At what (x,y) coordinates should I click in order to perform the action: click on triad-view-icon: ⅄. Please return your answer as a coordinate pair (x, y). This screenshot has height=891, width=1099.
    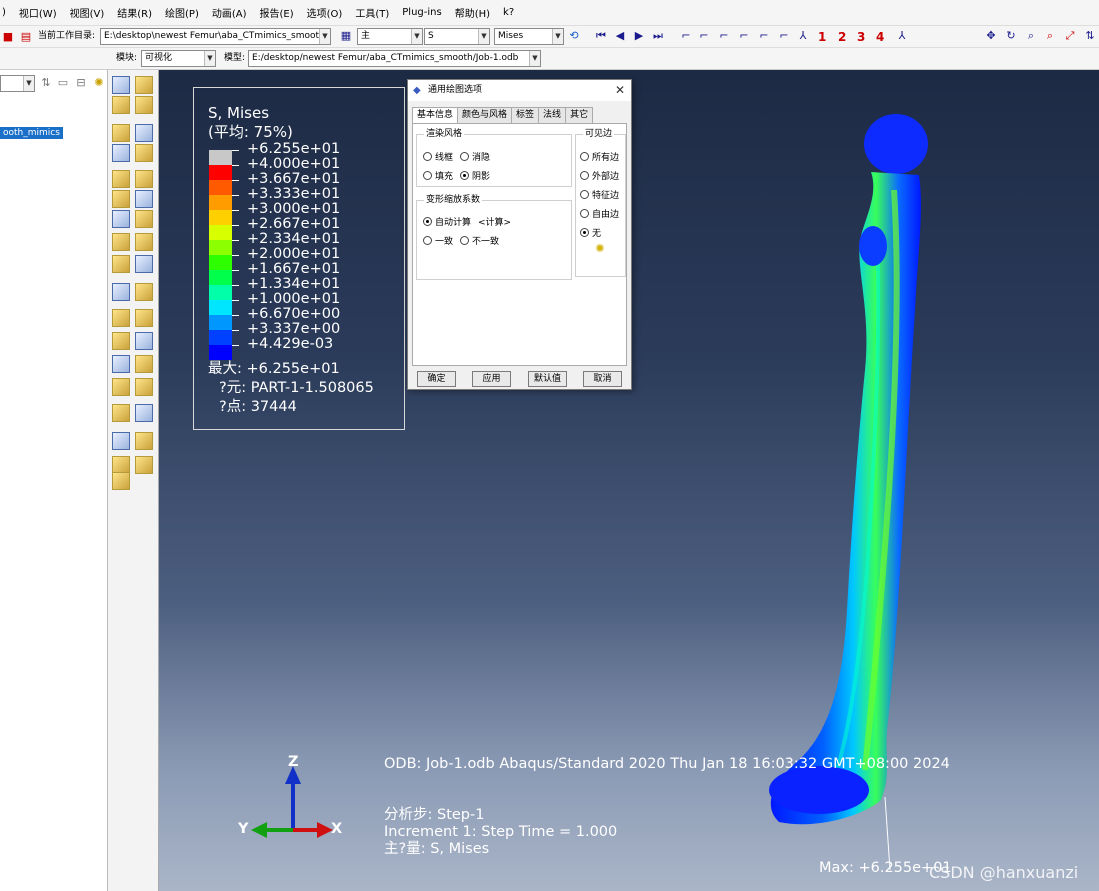
    Looking at the image, I should click on (902, 36).